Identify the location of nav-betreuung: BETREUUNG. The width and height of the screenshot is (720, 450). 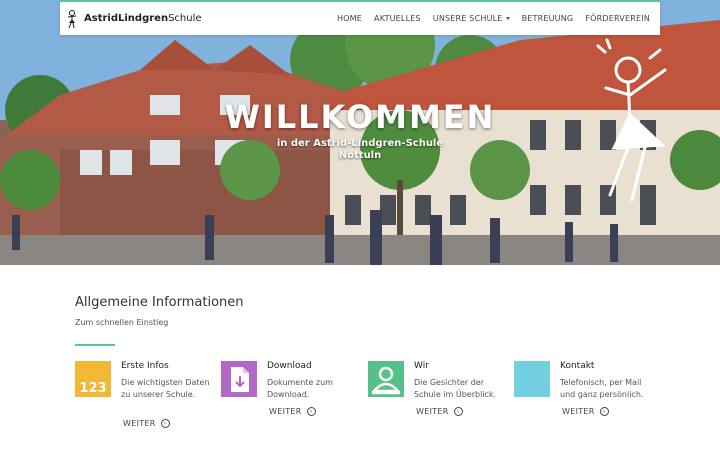
(548, 18).